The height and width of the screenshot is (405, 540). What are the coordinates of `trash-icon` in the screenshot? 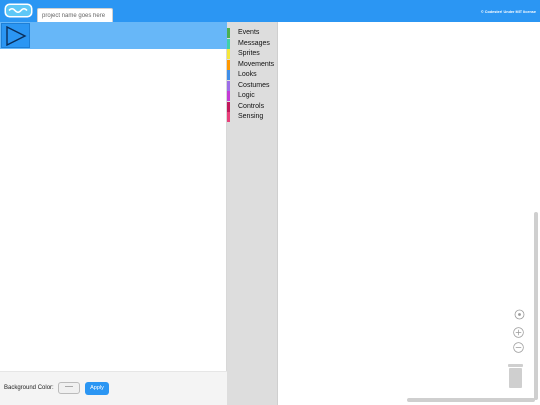 It's located at (515, 376).